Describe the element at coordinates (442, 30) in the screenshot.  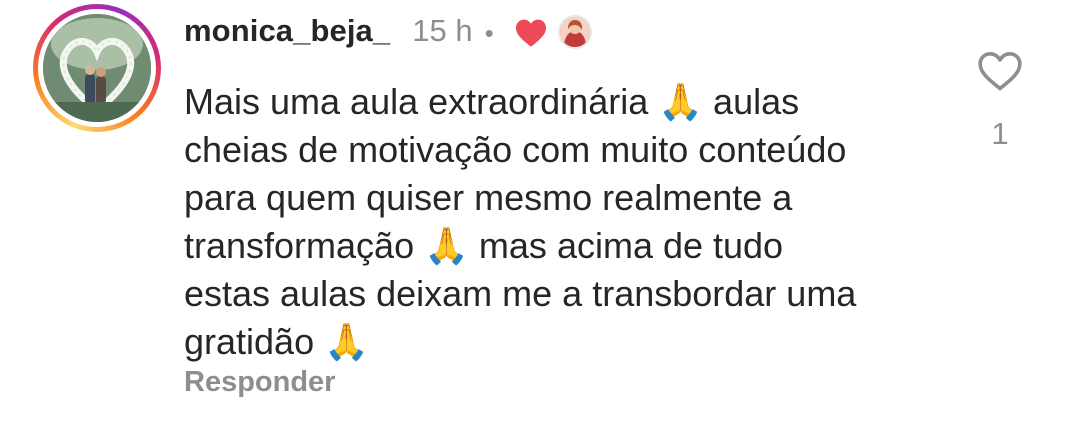
I see `comment-time: 15 h` at that location.